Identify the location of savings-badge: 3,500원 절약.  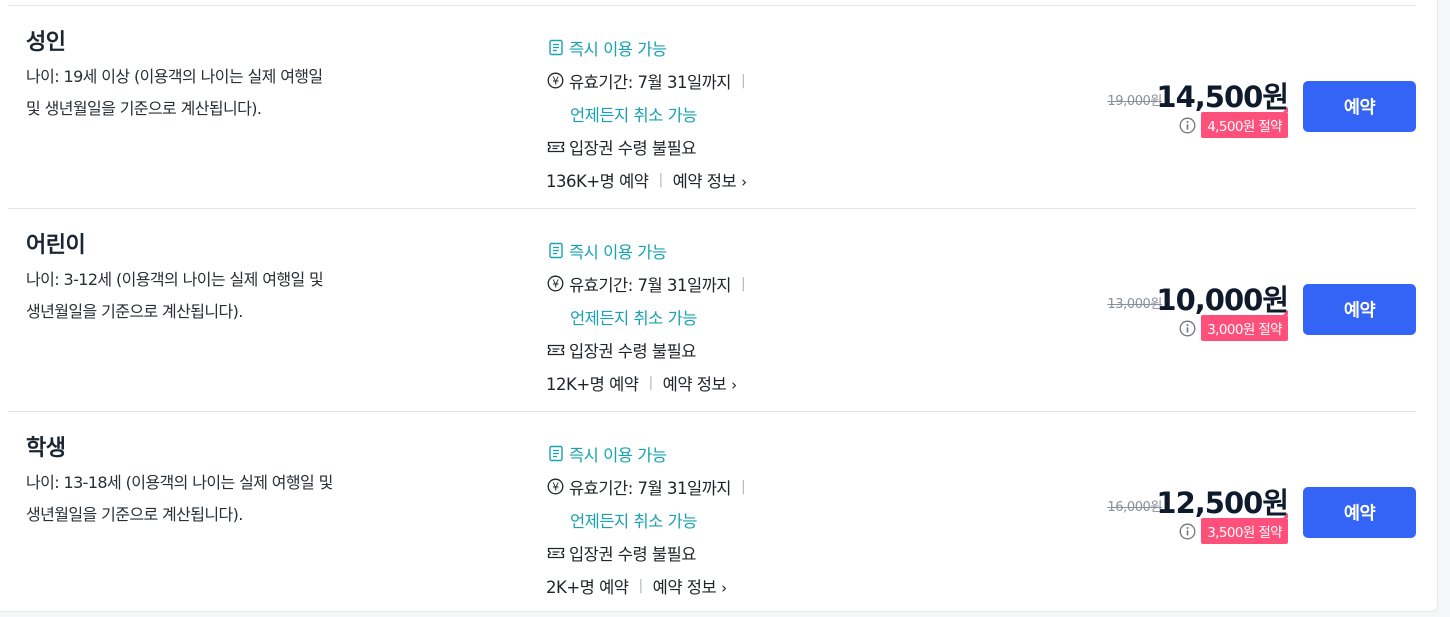
(1244, 528).